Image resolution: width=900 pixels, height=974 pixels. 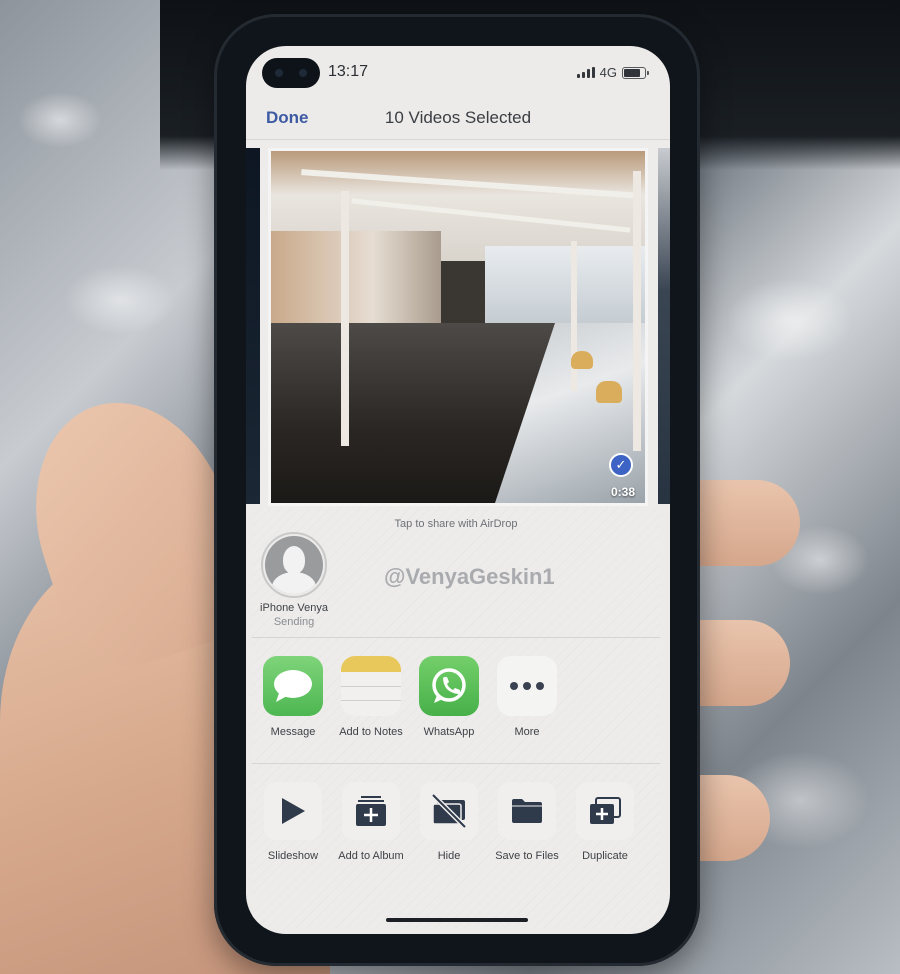 I want to click on action-label: Add to Album, so click(x=371, y=856).